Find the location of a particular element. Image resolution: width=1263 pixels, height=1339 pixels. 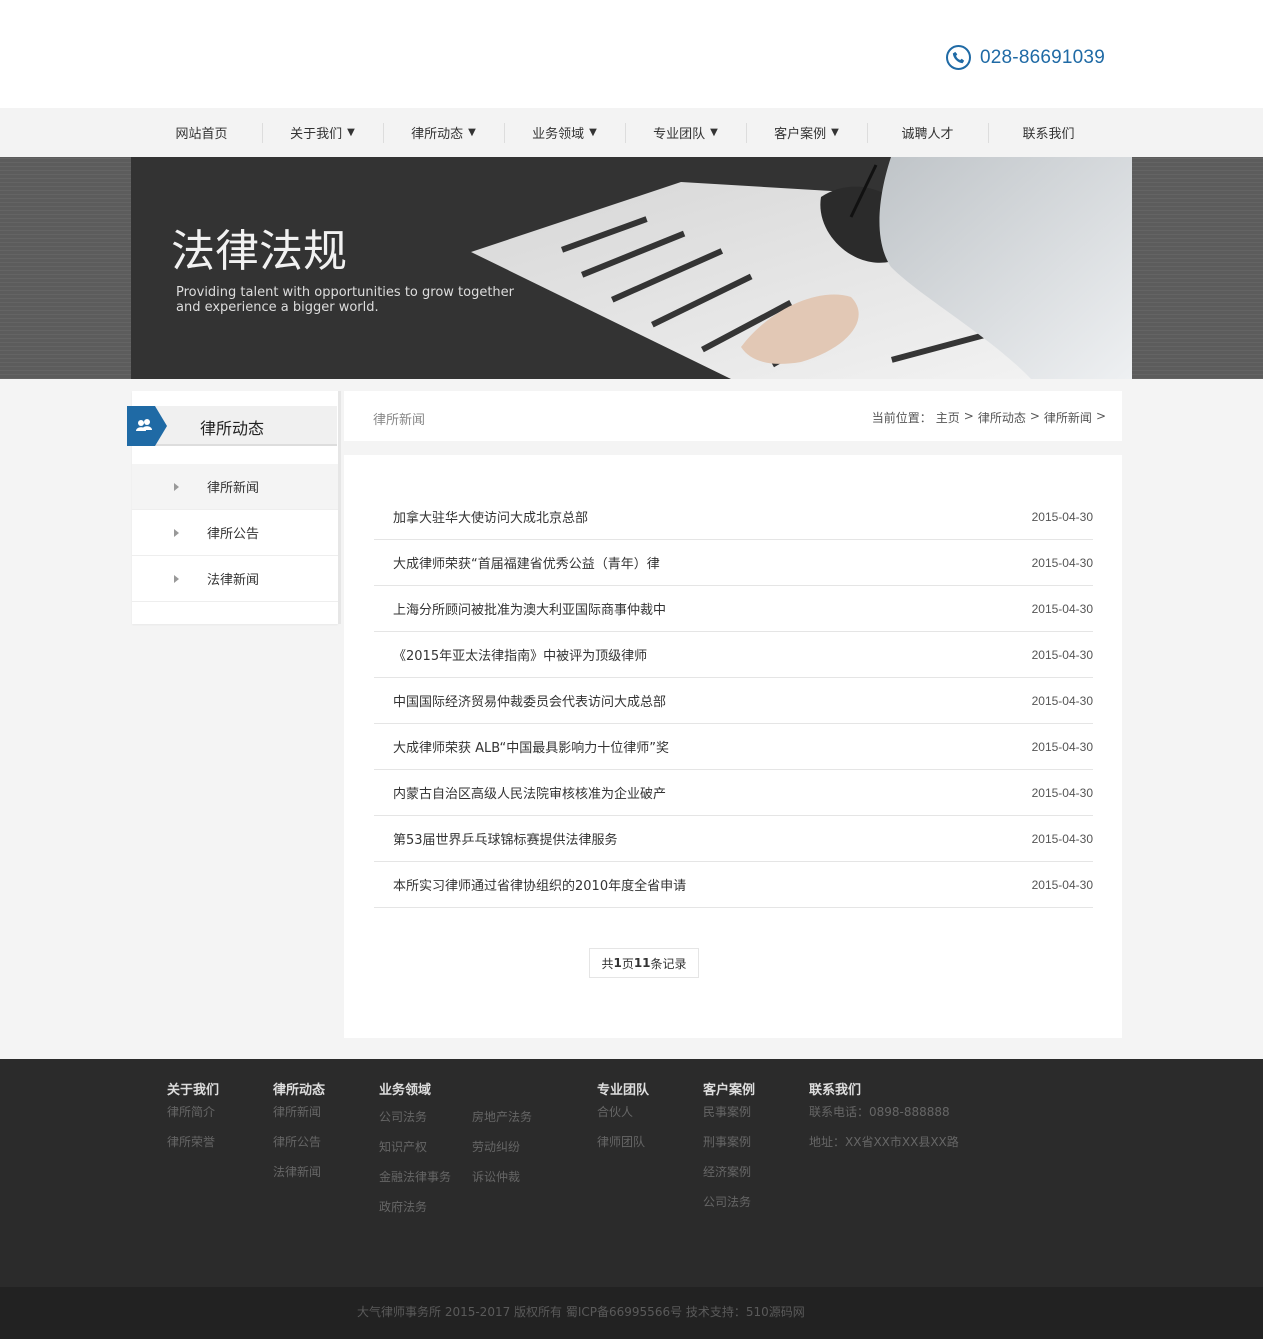

breadcrumb: 当前位置： 主页 > 律所动态 > 律所新闻 > is located at coordinates (989, 417).